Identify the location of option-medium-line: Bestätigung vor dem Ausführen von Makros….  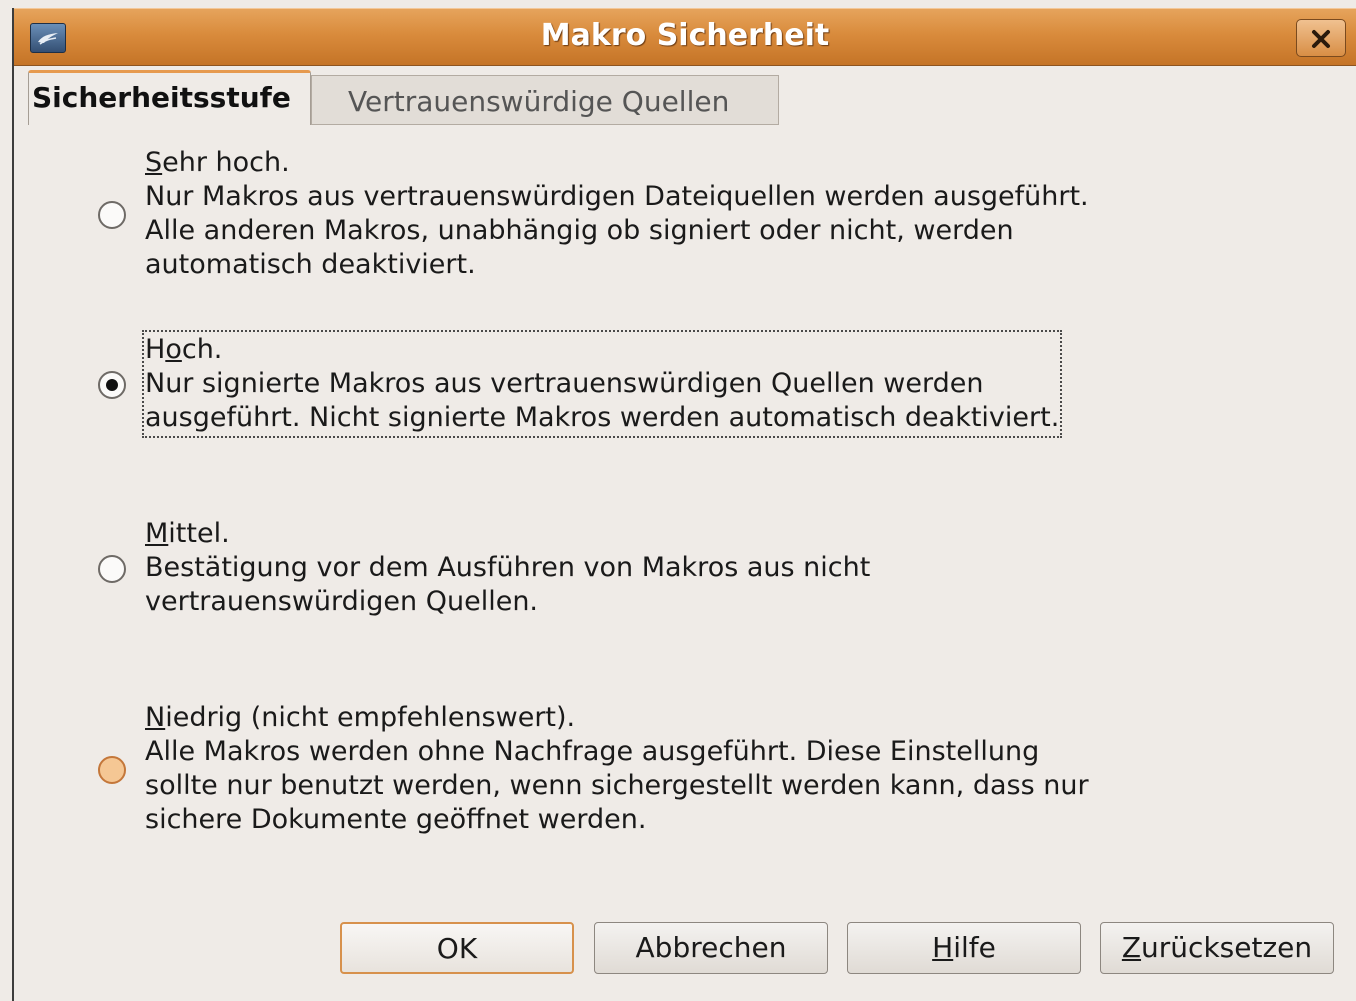
(508, 567).